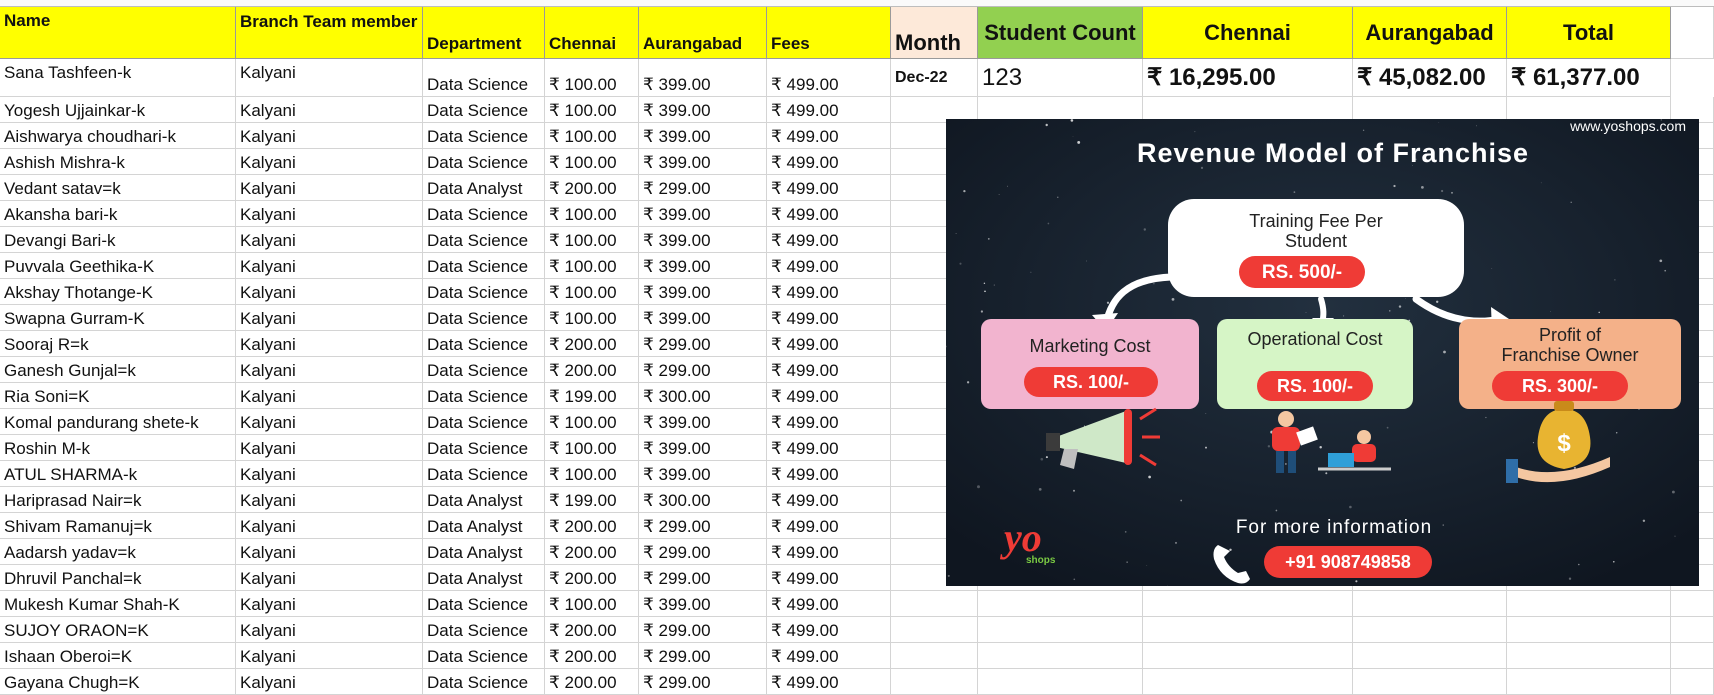 This screenshot has width=1714, height=695. Describe the element at coordinates (118, 292) in the screenshot. I see `cell-name: Akshay Thotange-K` at that location.